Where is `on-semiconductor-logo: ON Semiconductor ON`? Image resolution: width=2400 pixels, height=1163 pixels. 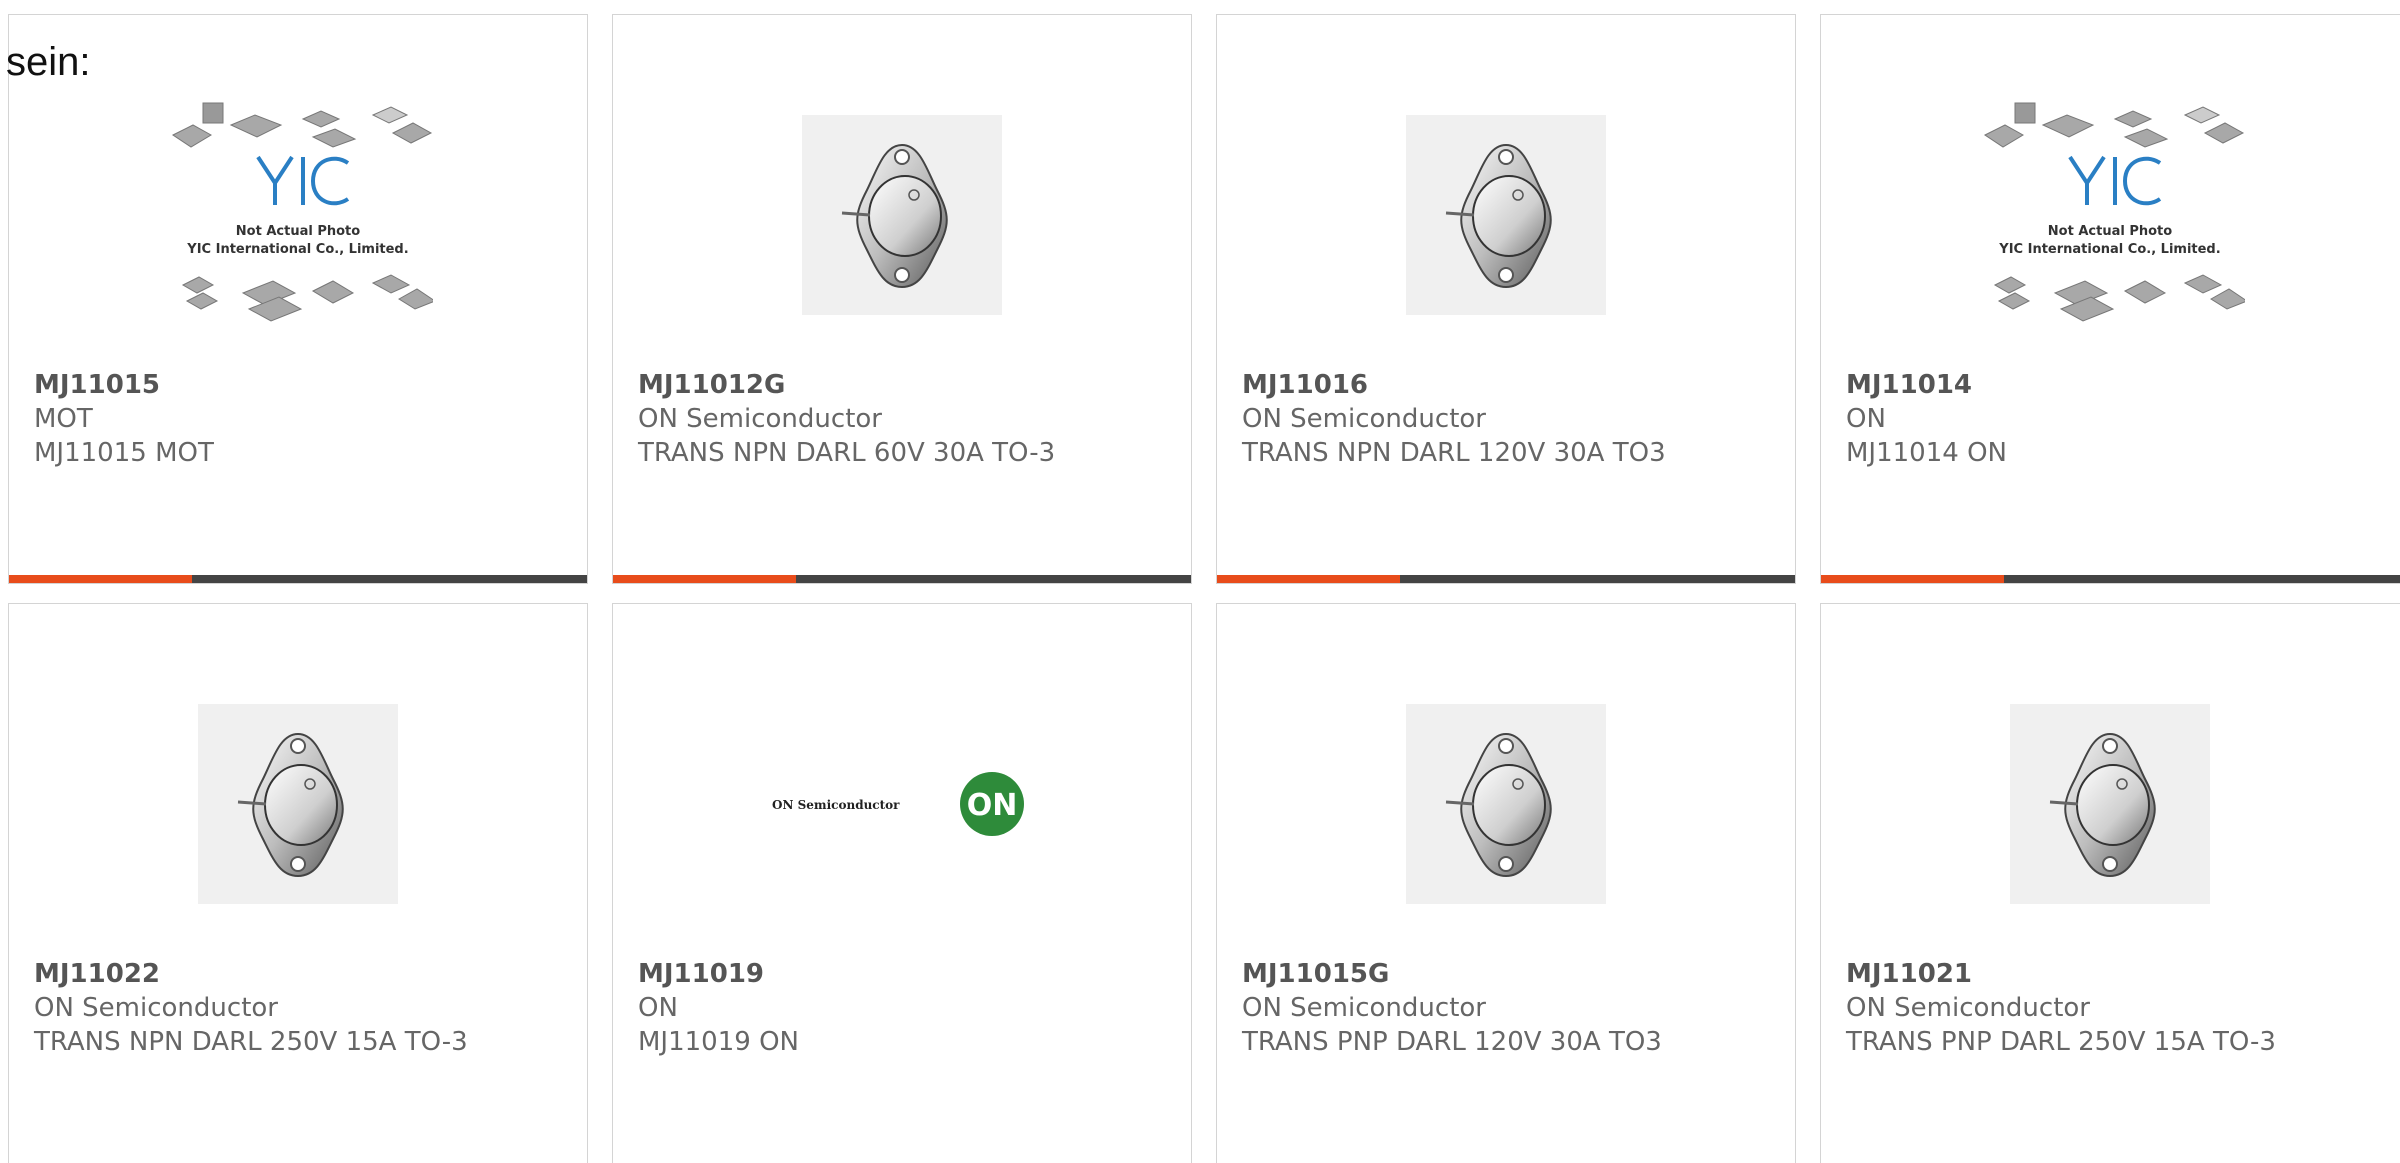
on-semiconductor-logo: ON Semiconductor ON is located at coordinates (898, 804).